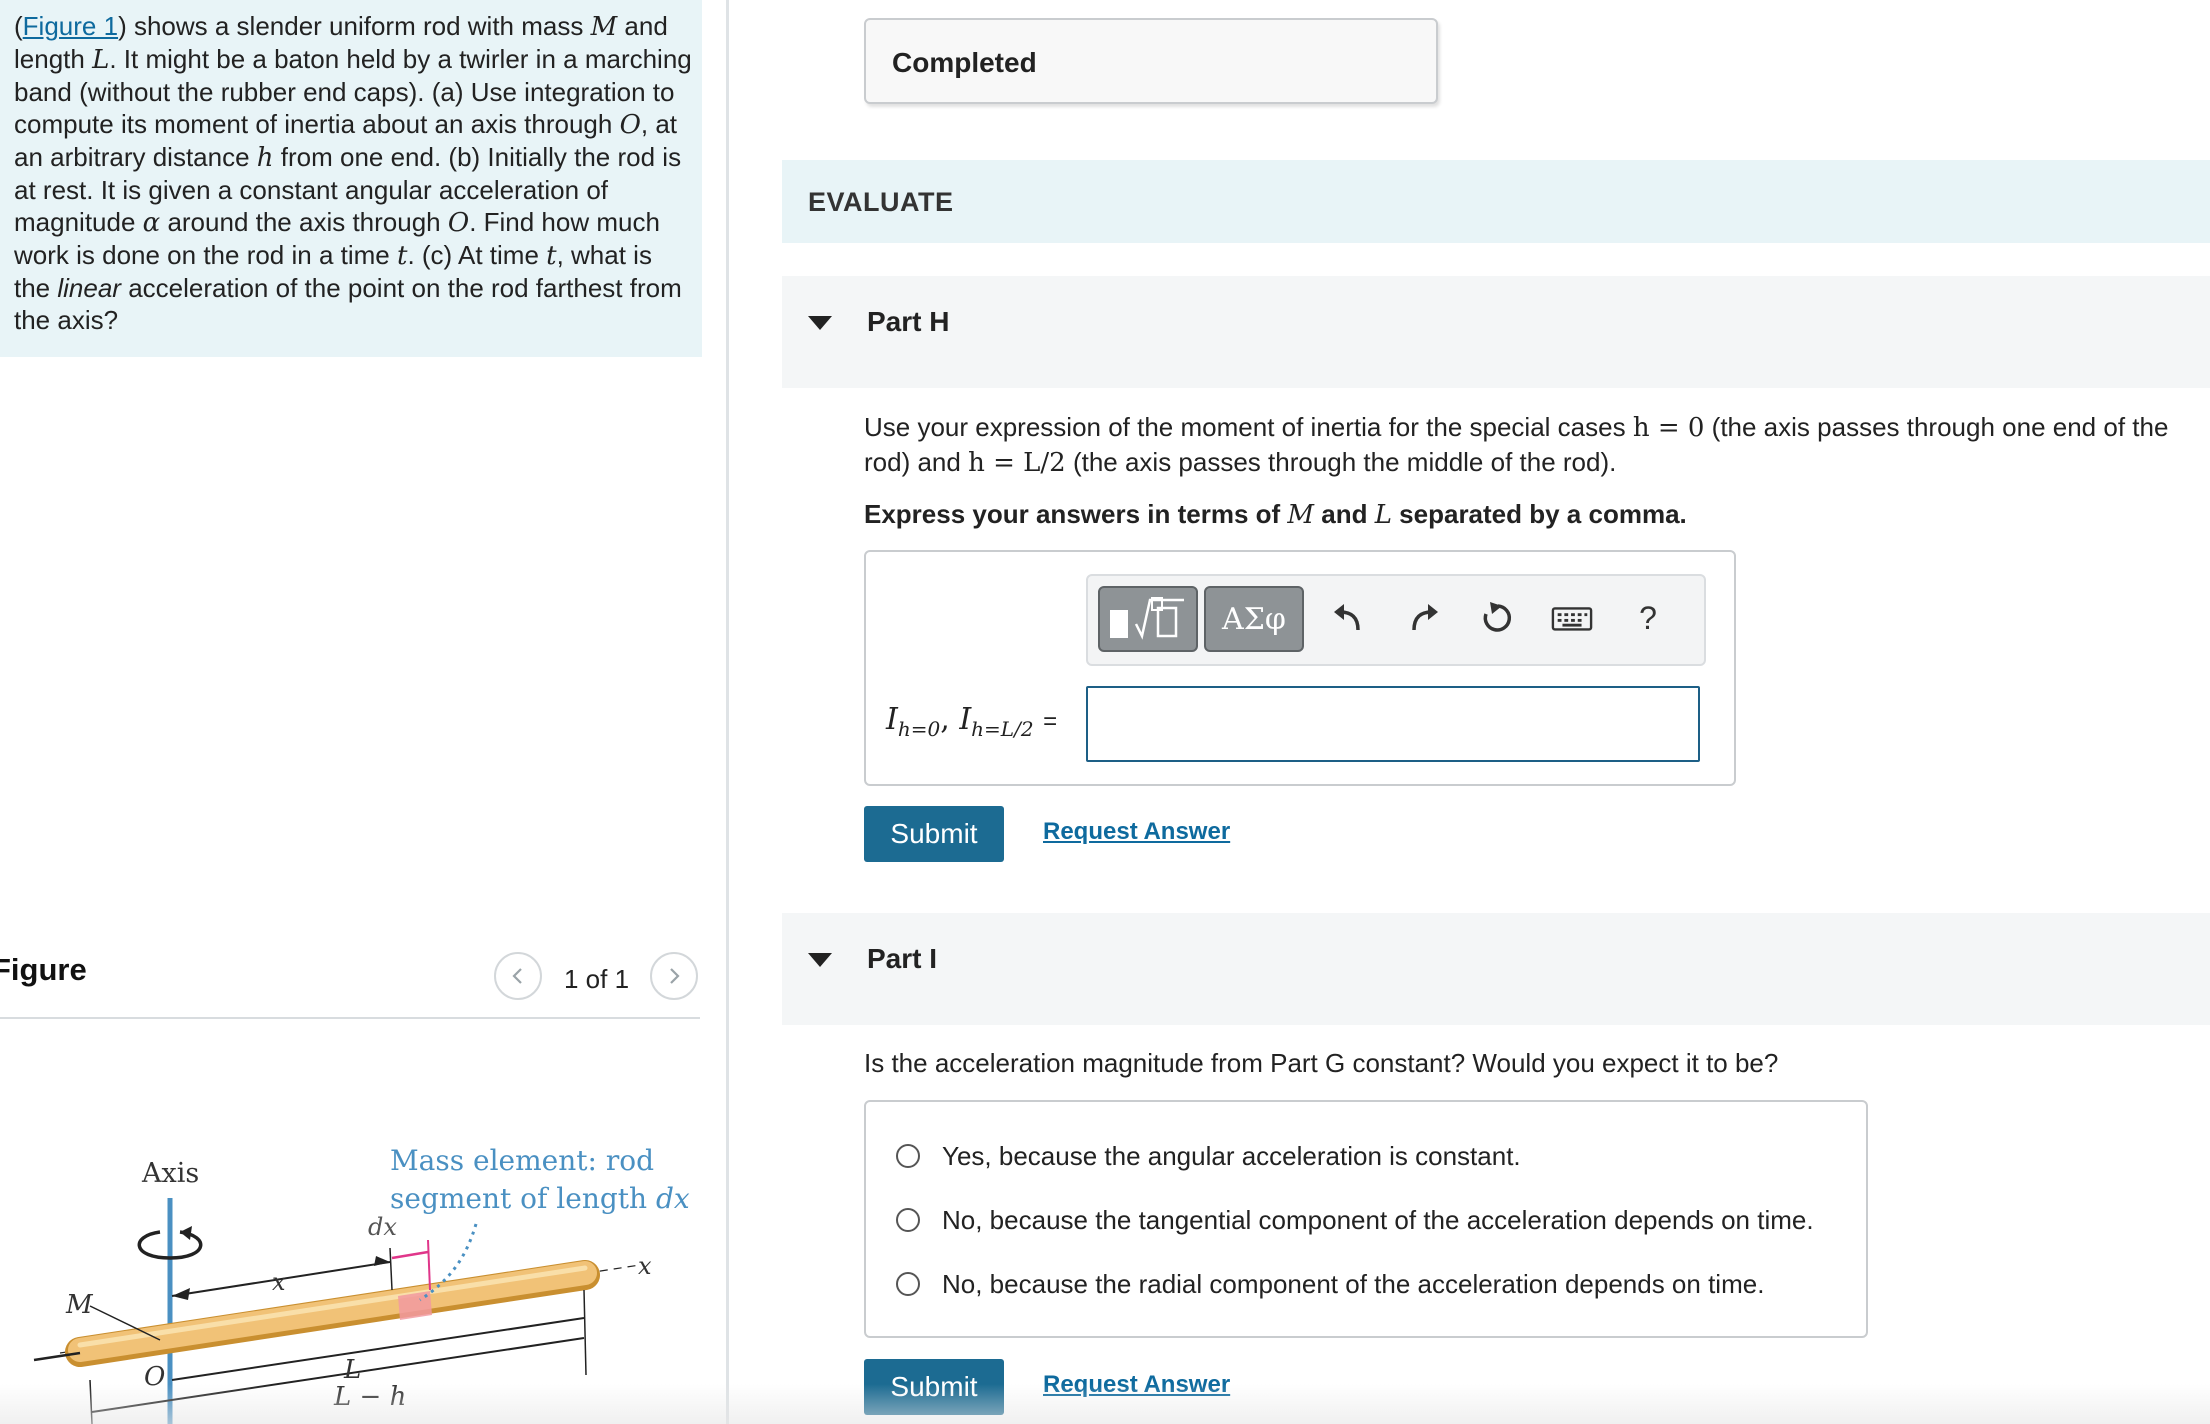 The height and width of the screenshot is (1424, 2210). I want to click on math-toolbar: ΑΣφ ?, so click(1396, 620).